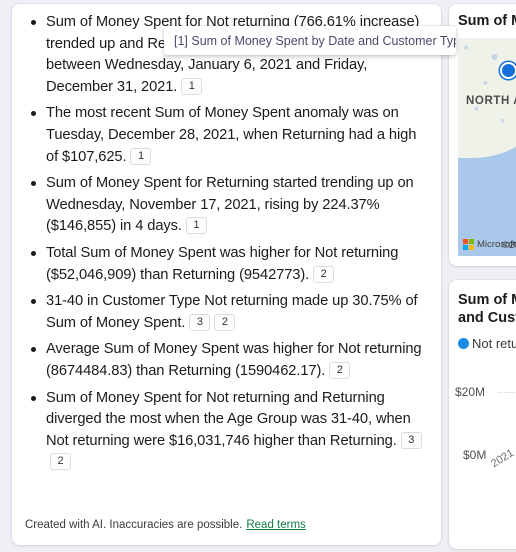  I want to click on gridline, so click(507, 392).